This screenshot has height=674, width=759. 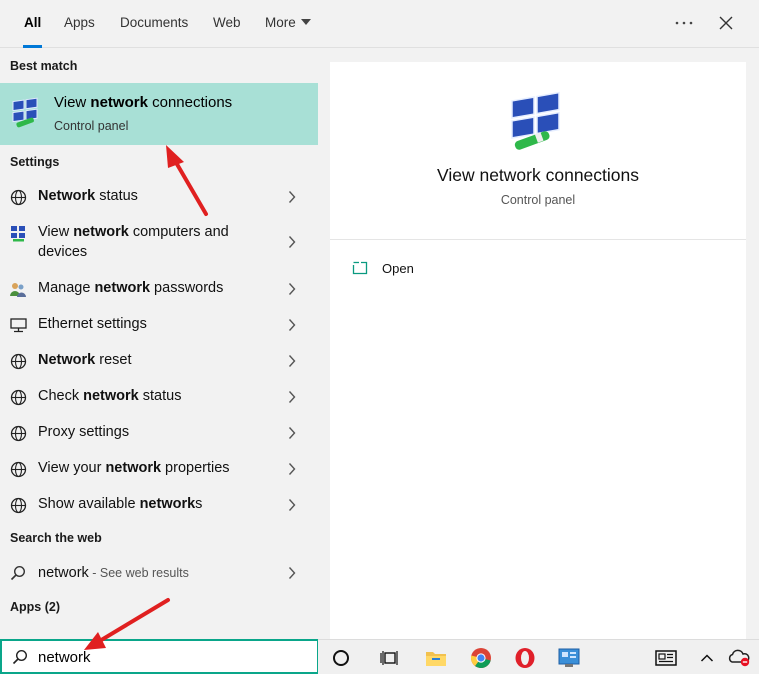 I want to click on tab-all: All, so click(x=32, y=24).